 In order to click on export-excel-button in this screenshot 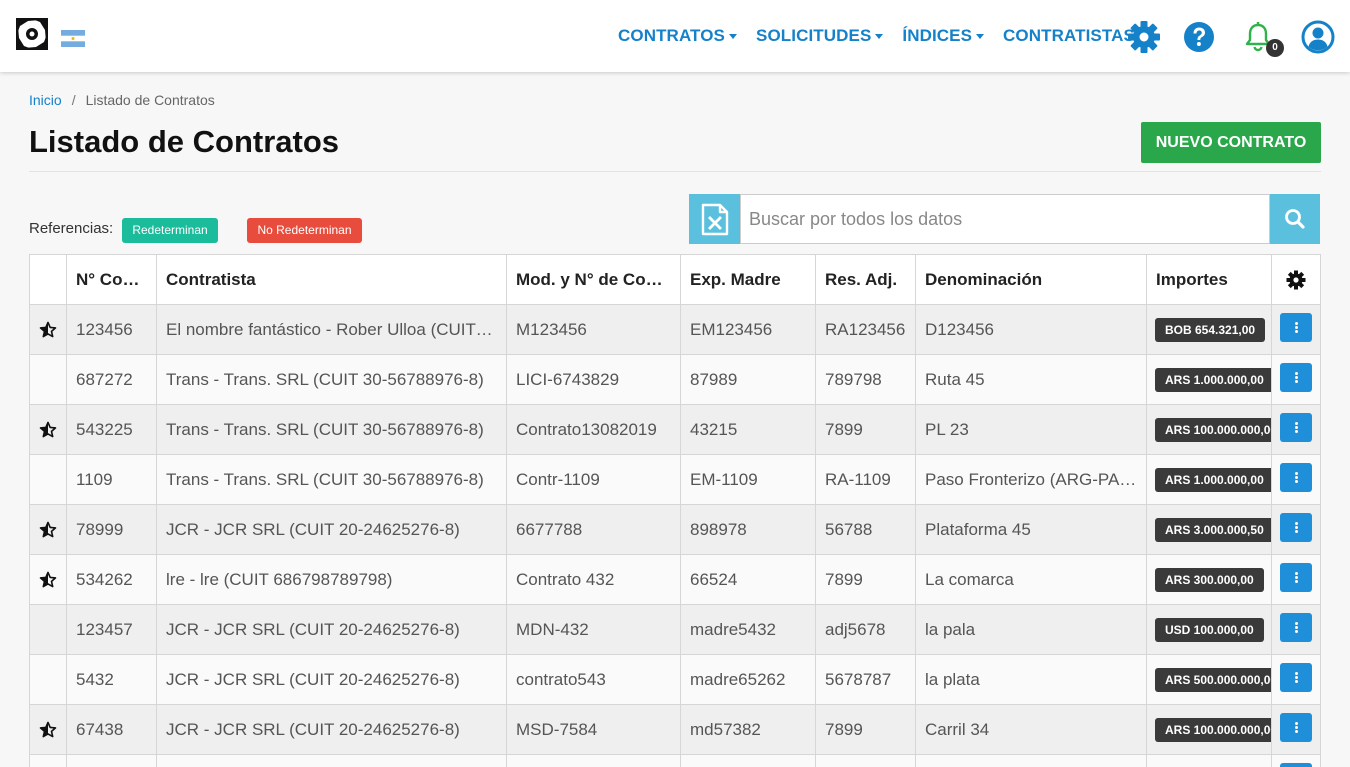, I will do `click(714, 219)`.